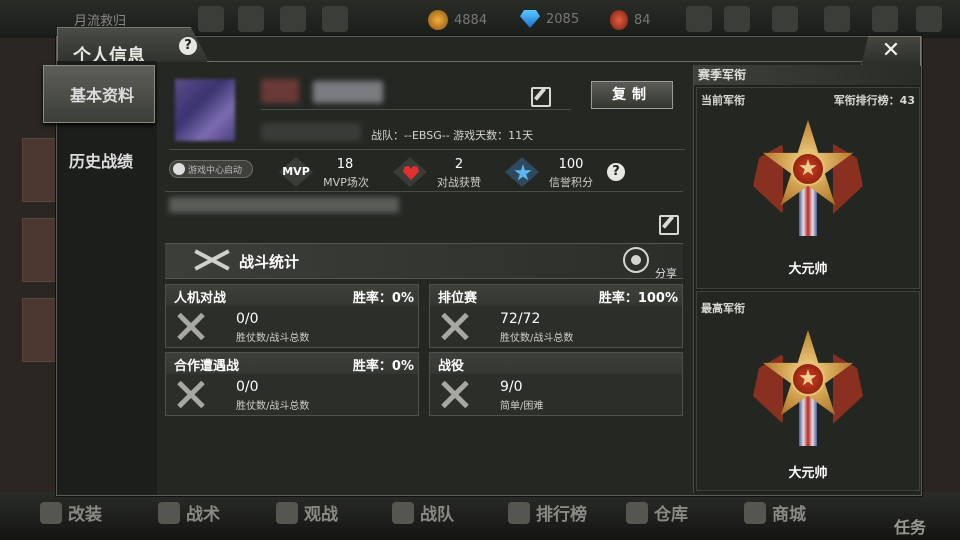 Image resolution: width=960 pixels, height=540 pixels. I want to click on tab-basic-info: 基本资料, so click(99, 94).